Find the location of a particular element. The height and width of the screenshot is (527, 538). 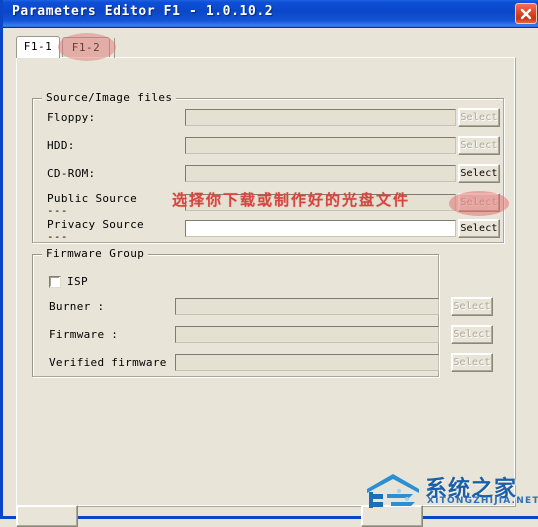

select-button-public-source: Select is located at coordinates (479, 202).